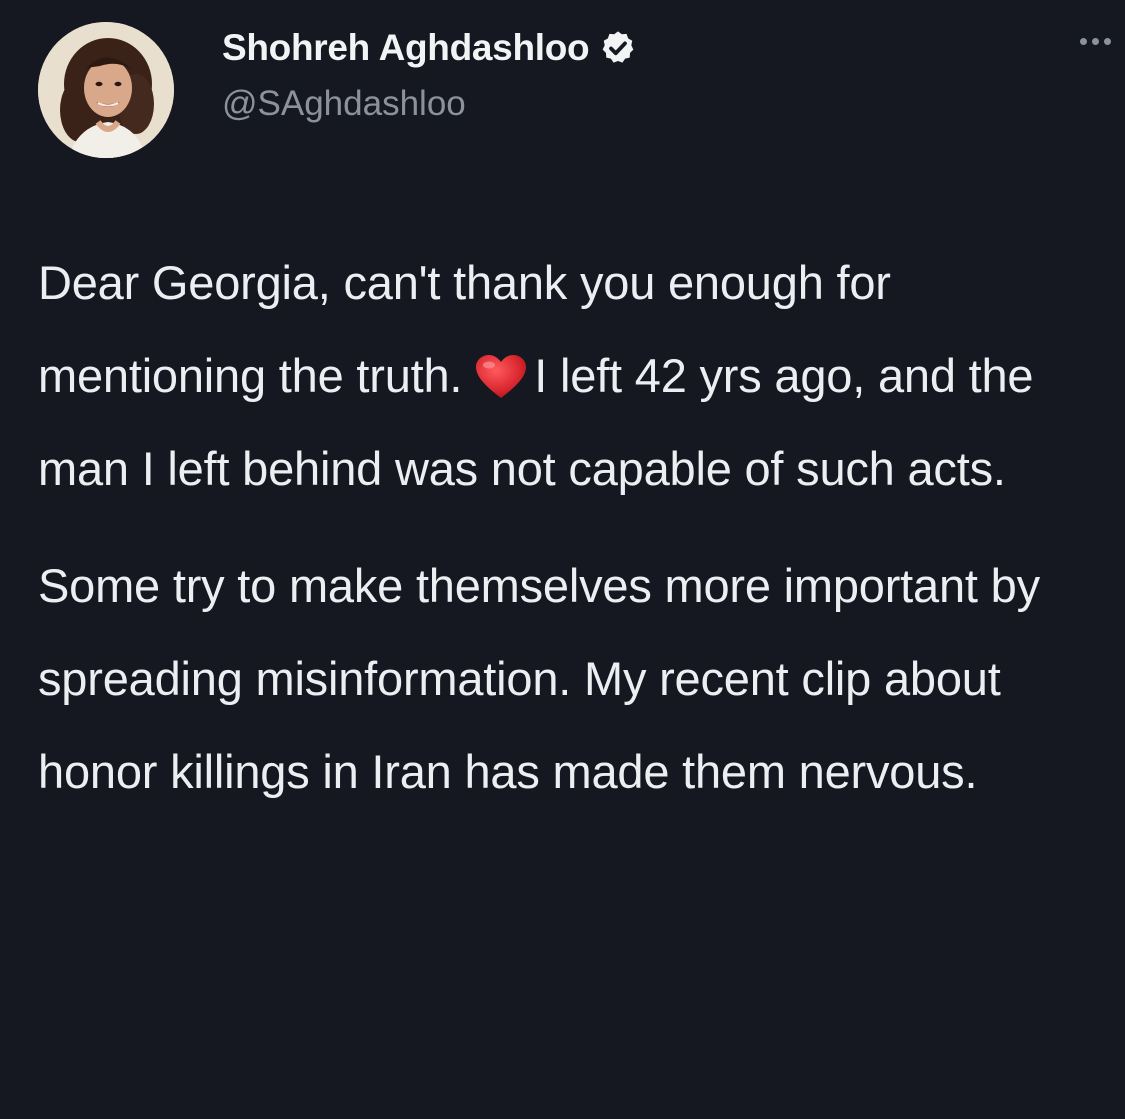 The width and height of the screenshot is (1125, 1119). Describe the element at coordinates (618, 48) in the screenshot. I see `verified-badge-icon` at that location.